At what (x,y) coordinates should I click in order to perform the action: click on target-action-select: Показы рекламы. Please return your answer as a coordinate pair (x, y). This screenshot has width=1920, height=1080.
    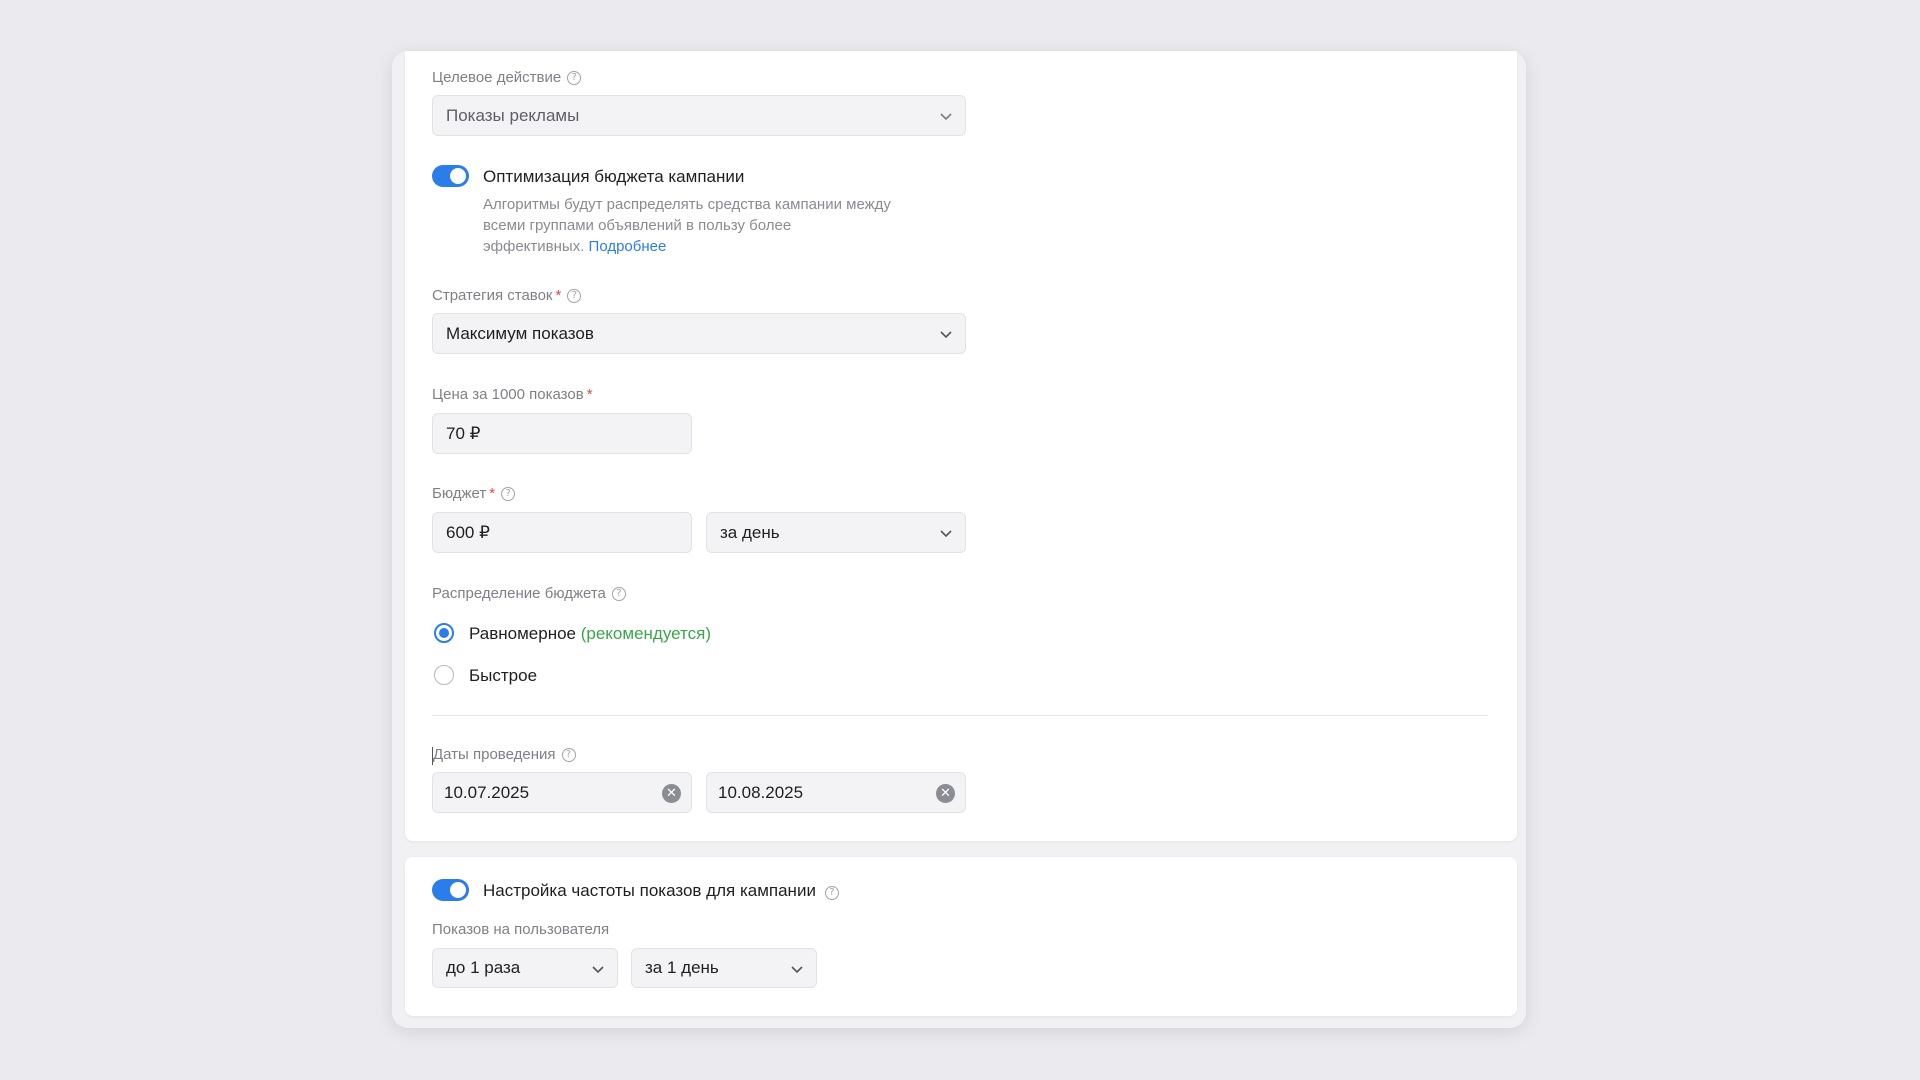
    Looking at the image, I should click on (699, 115).